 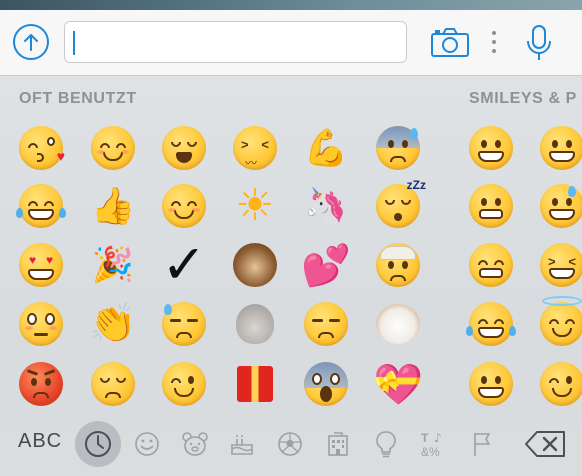 What do you see at coordinates (326, 148) in the screenshot?
I see `emoji-flexed-biceps: 💪` at bounding box center [326, 148].